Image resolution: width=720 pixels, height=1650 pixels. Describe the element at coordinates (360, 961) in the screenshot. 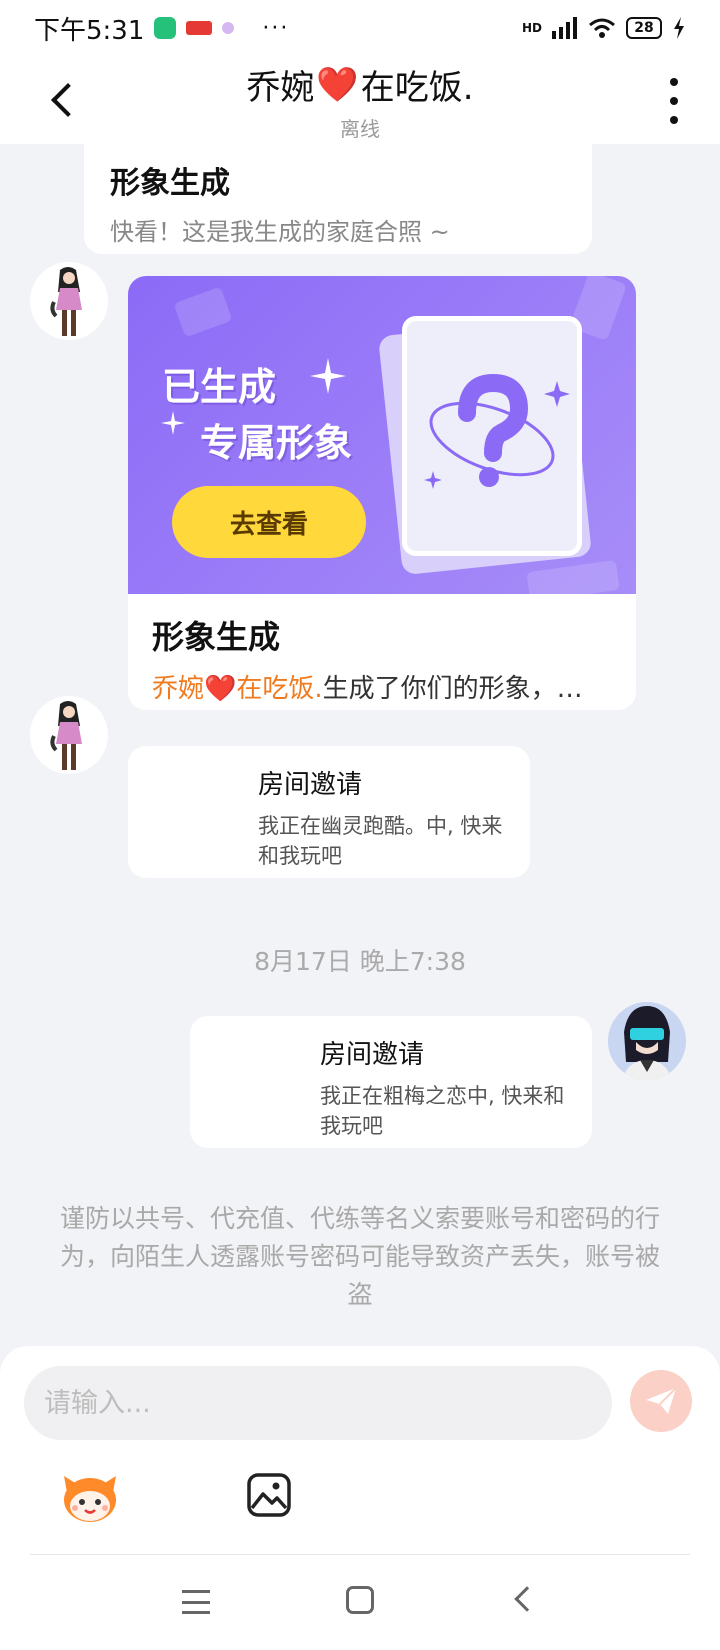

I see `message-timestamp: 8月17日 晚上7:38` at that location.